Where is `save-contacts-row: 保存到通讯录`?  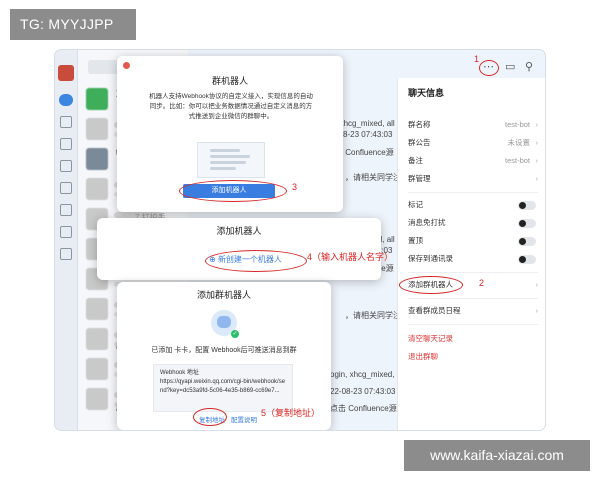
save-contacts-row: 保存到通讯录 is located at coordinates (473, 259).